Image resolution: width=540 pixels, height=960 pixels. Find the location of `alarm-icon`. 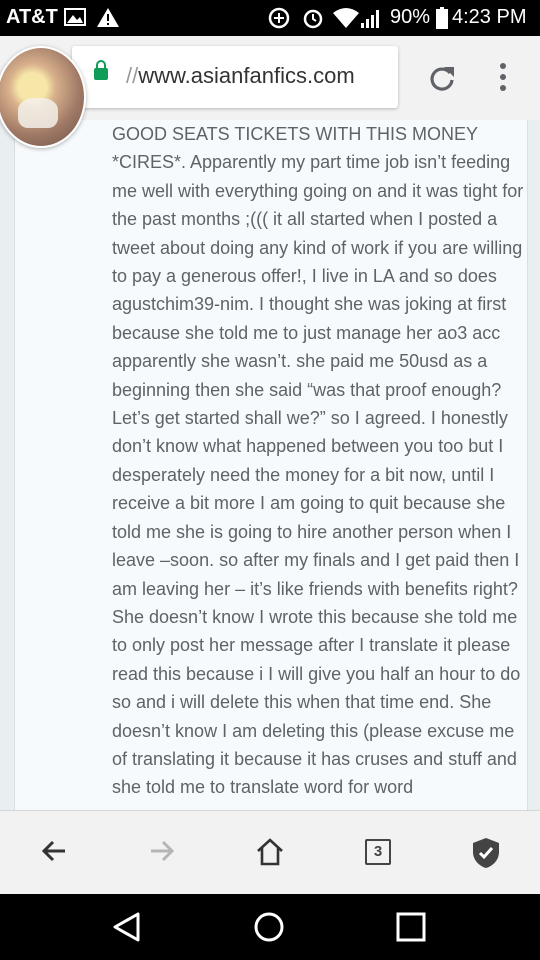

alarm-icon is located at coordinates (313, 19).